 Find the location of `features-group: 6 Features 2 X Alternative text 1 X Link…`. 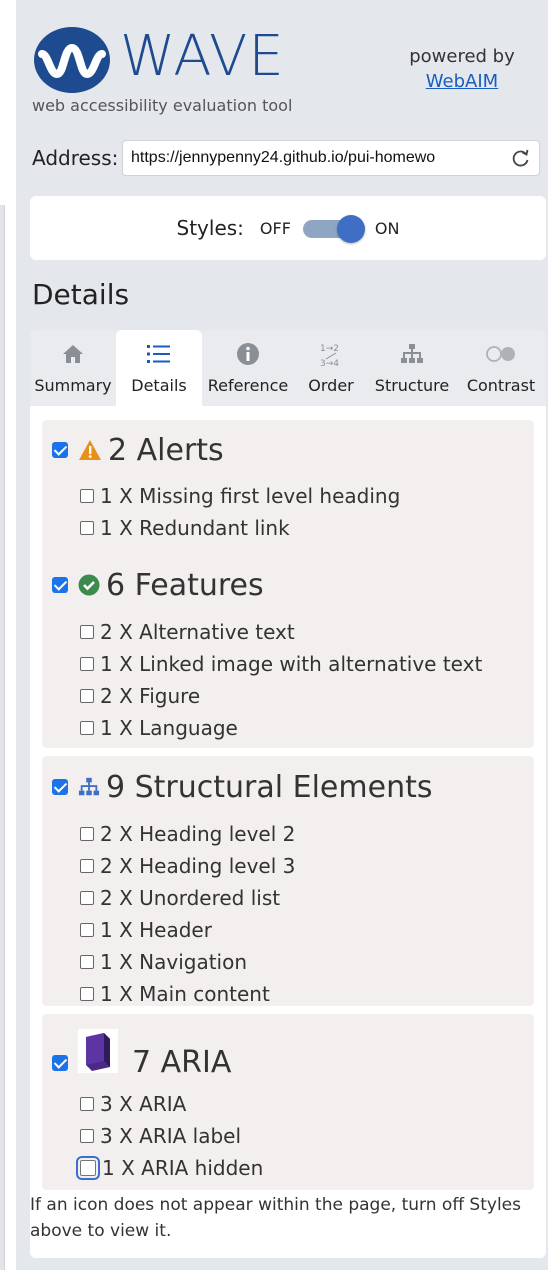

features-group: 6 Features 2 X Alternative text 1 X Link… is located at coordinates (288, 651).